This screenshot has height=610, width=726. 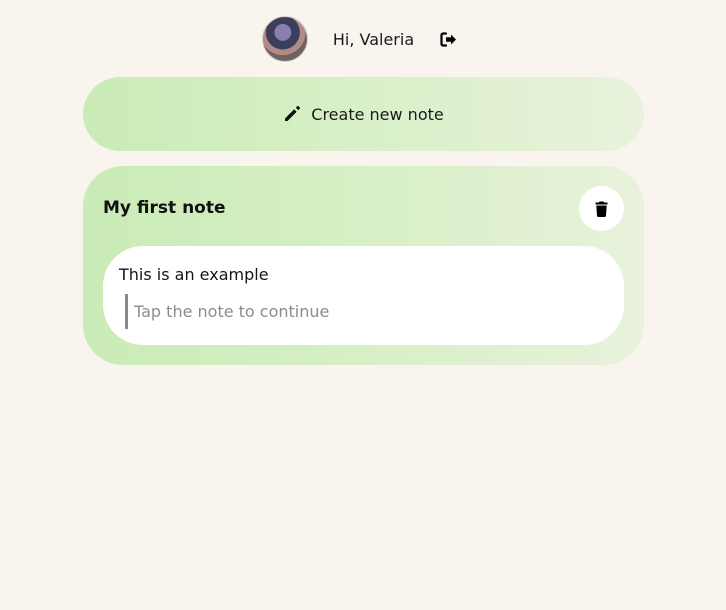 I want to click on delete-note-button, so click(x=601, y=208).